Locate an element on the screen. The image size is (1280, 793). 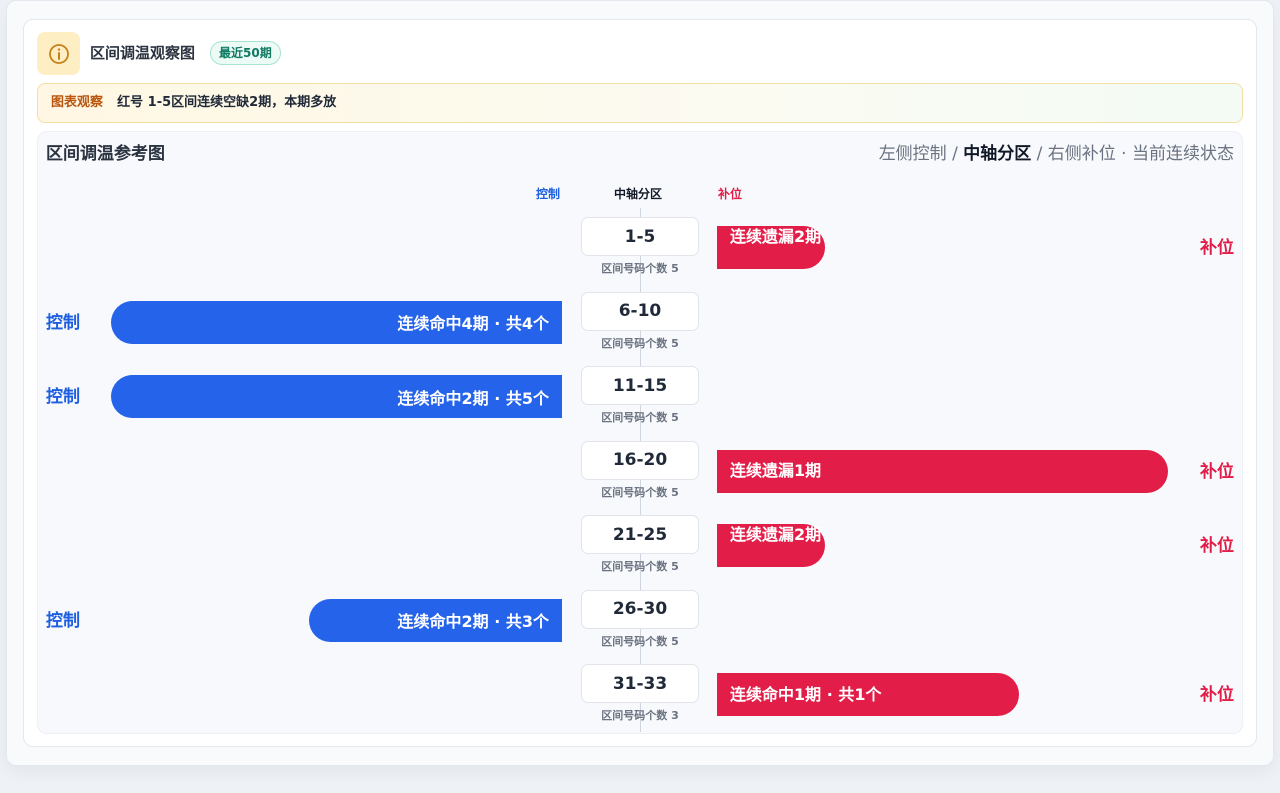
column-header-axis: 中轴分区 is located at coordinates (638, 194).